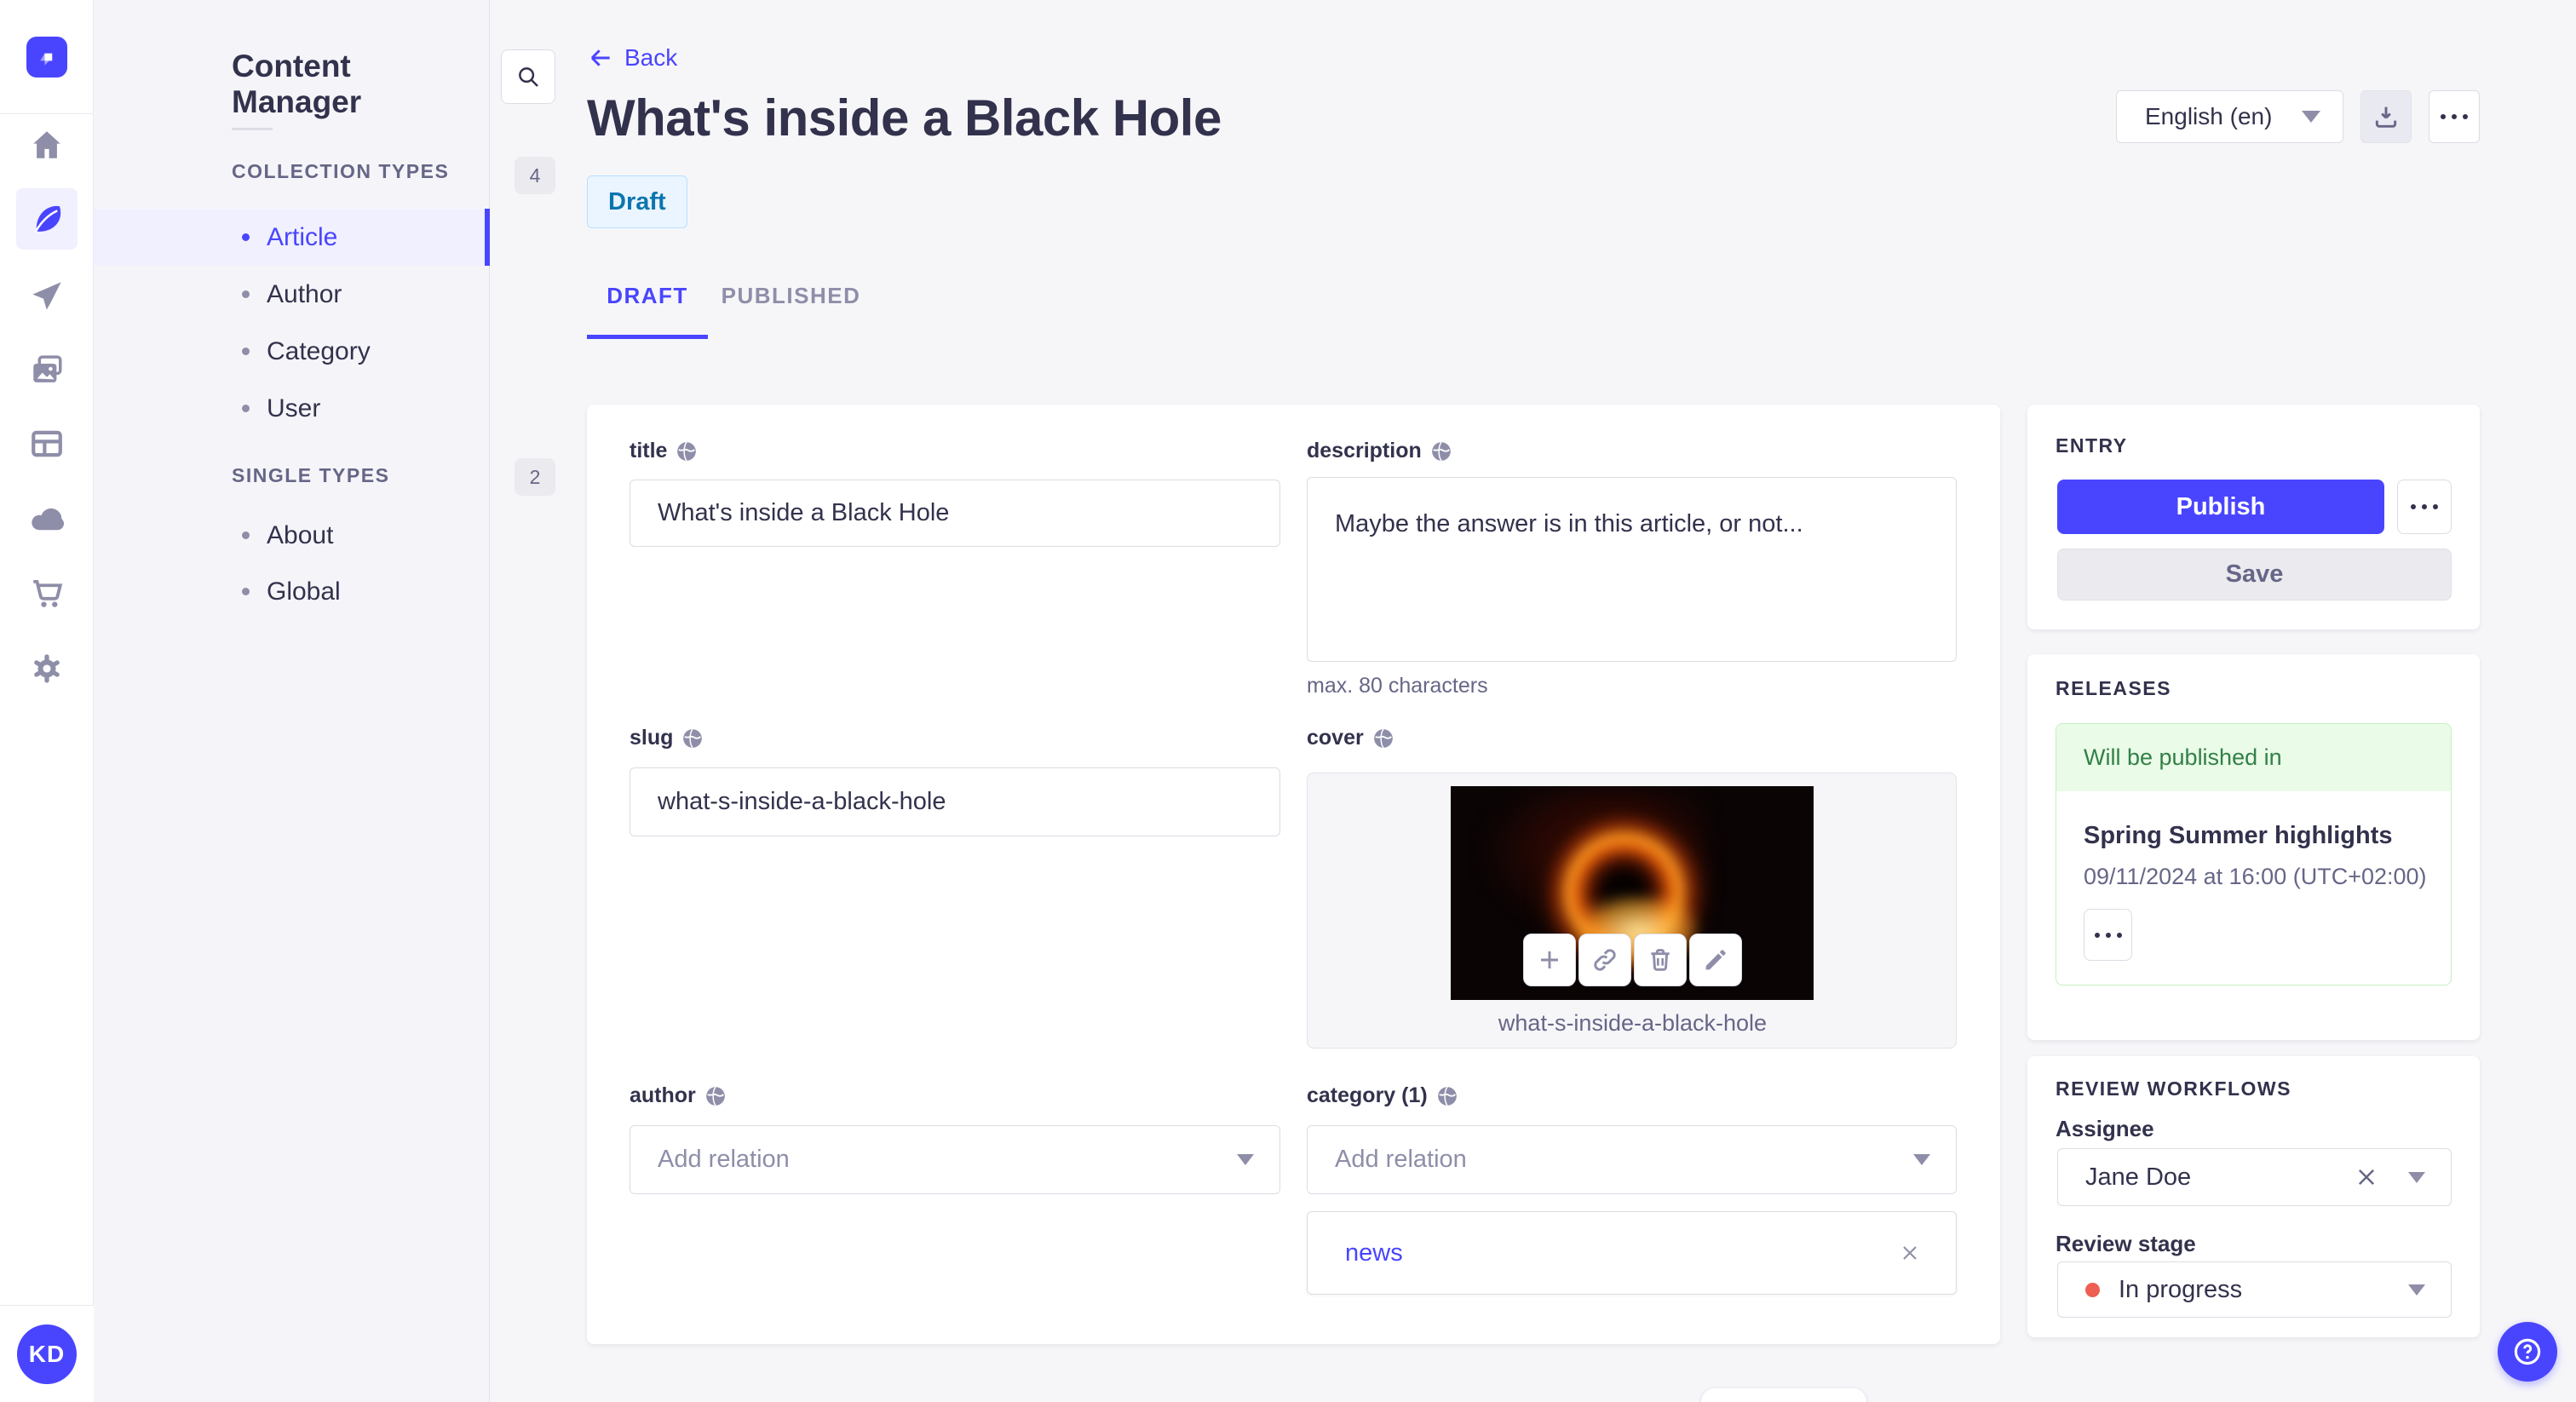 The width and height of the screenshot is (2576, 1402). Describe the element at coordinates (1380, 451) in the screenshot. I see `description-field-label: description` at that location.